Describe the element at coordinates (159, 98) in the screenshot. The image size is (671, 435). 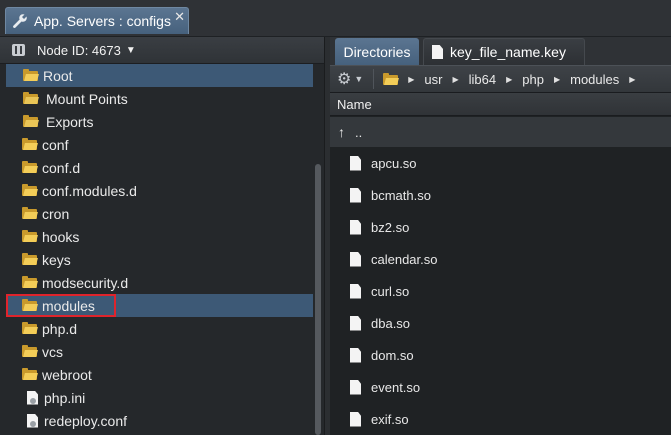
I see `tree-item: Mount Points` at that location.